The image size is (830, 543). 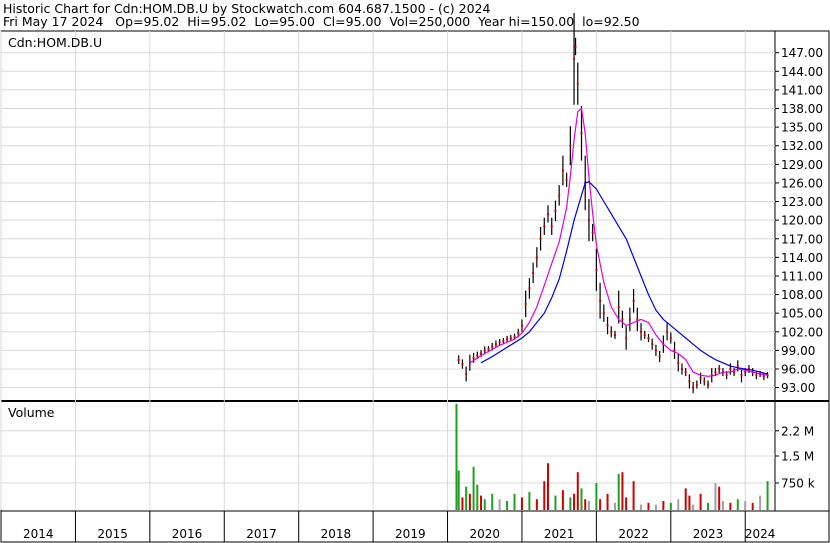 What do you see at coordinates (802, 53) in the screenshot?
I see `price-tick-label: 147.00` at bounding box center [802, 53].